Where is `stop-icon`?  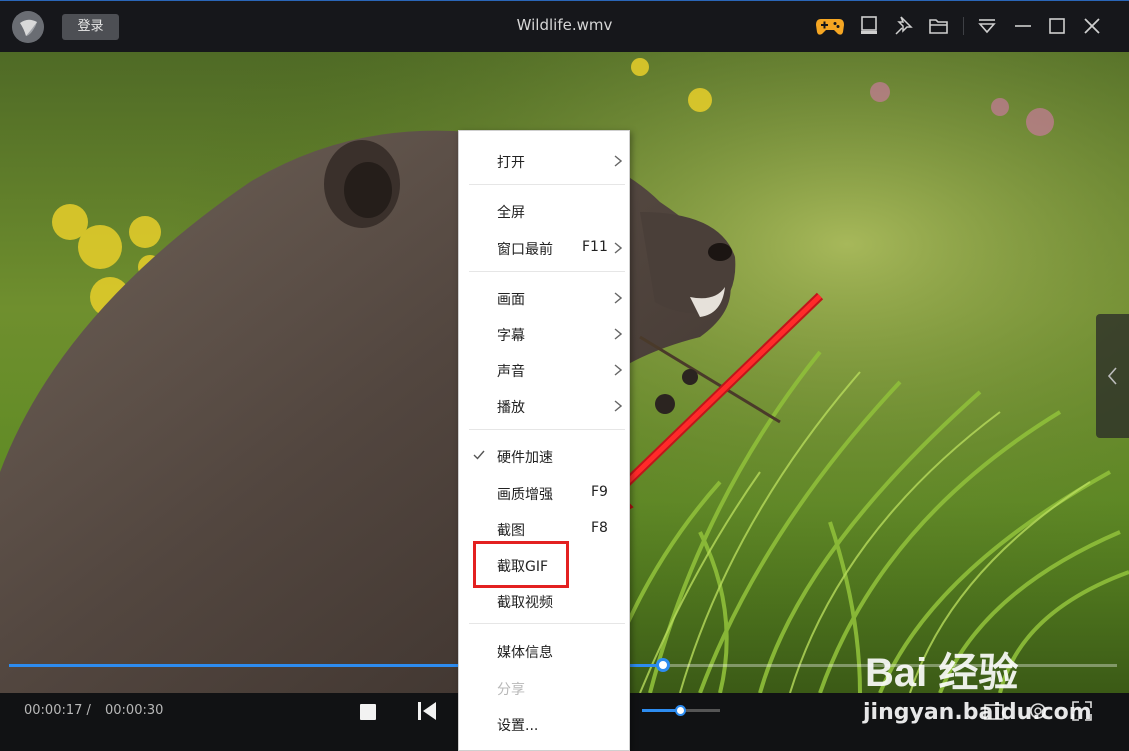 stop-icon is located at coordinates (368, 714).